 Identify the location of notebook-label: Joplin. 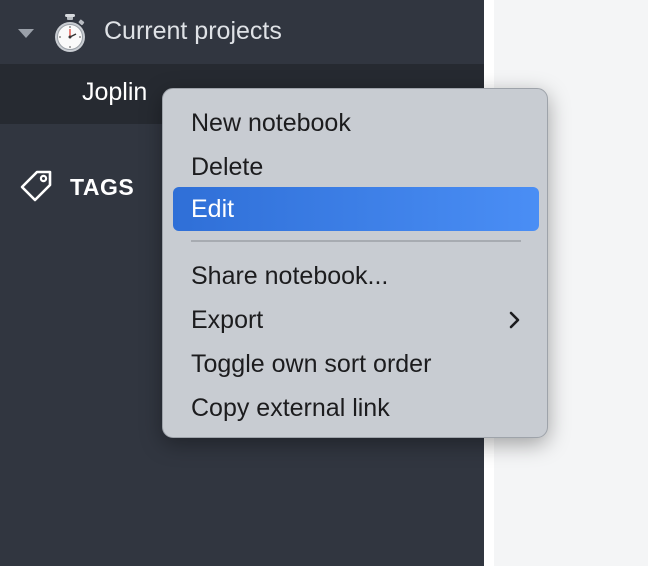
(115, 92).